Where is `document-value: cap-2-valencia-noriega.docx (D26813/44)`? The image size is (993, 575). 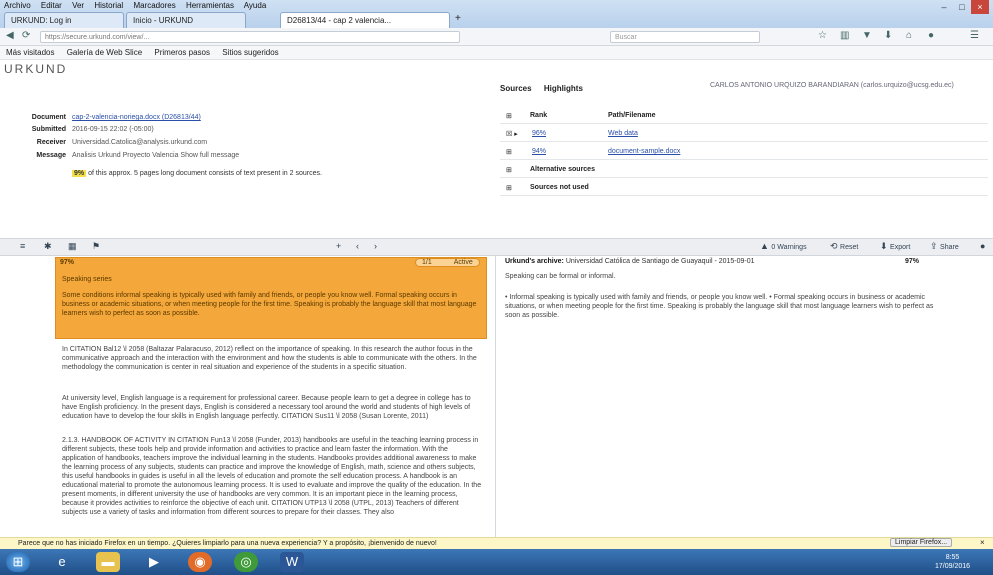 document-value: cap-2-valencia-noriega.docx (D26813/44) is located at coordinates (136, 117).